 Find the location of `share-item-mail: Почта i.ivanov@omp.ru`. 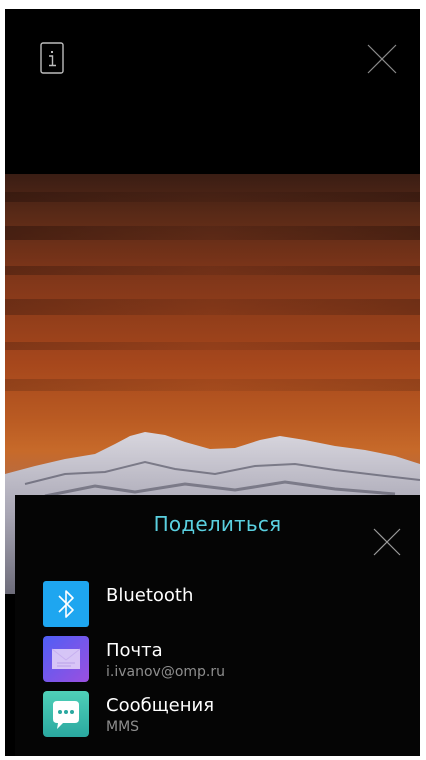

share-item-mail: Почта i.ivanov@omp.ru is located at coordinates (220, 662).